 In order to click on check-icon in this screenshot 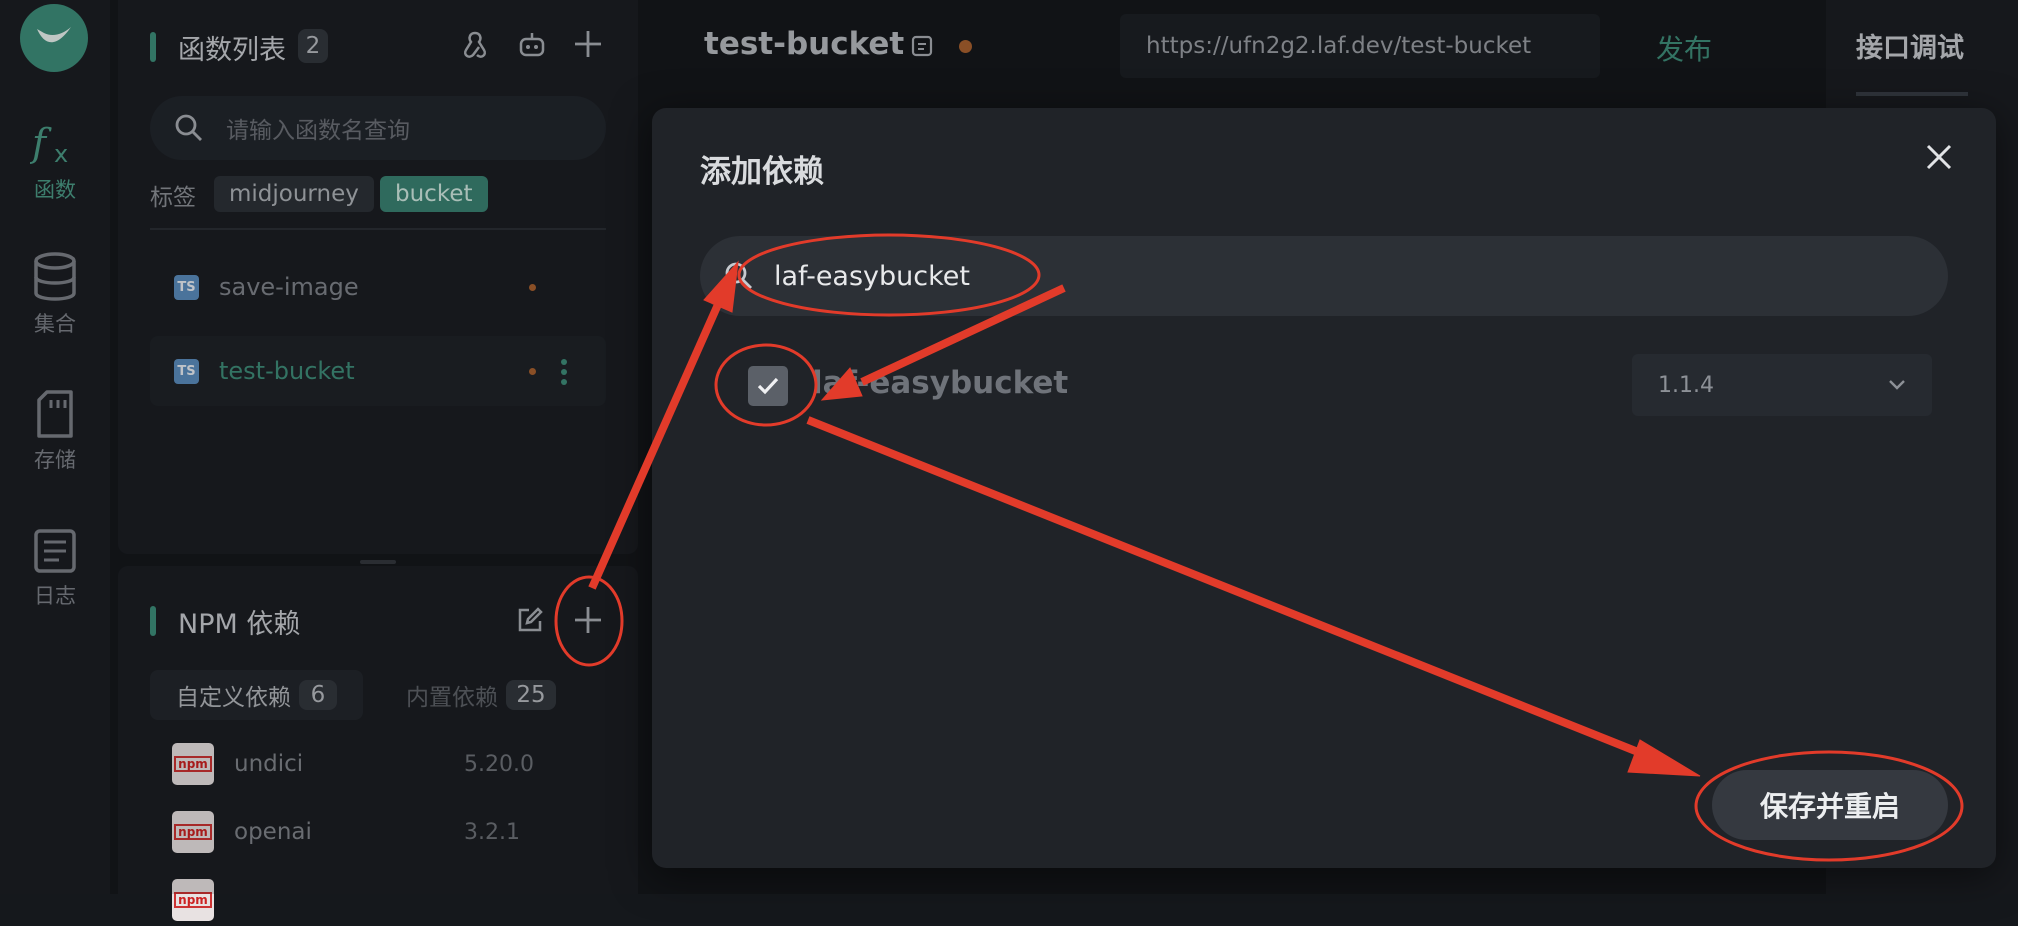, I will do `click(768, 386)`.